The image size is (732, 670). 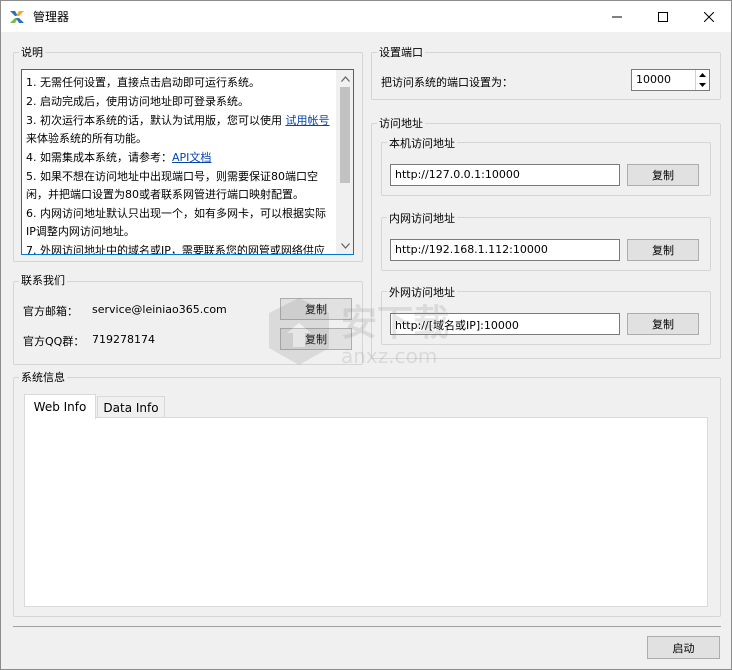 What do you see at coordinates (683, 647) in the screenshot?
I see `start-button: 启动` at bounding box center [683, 647].